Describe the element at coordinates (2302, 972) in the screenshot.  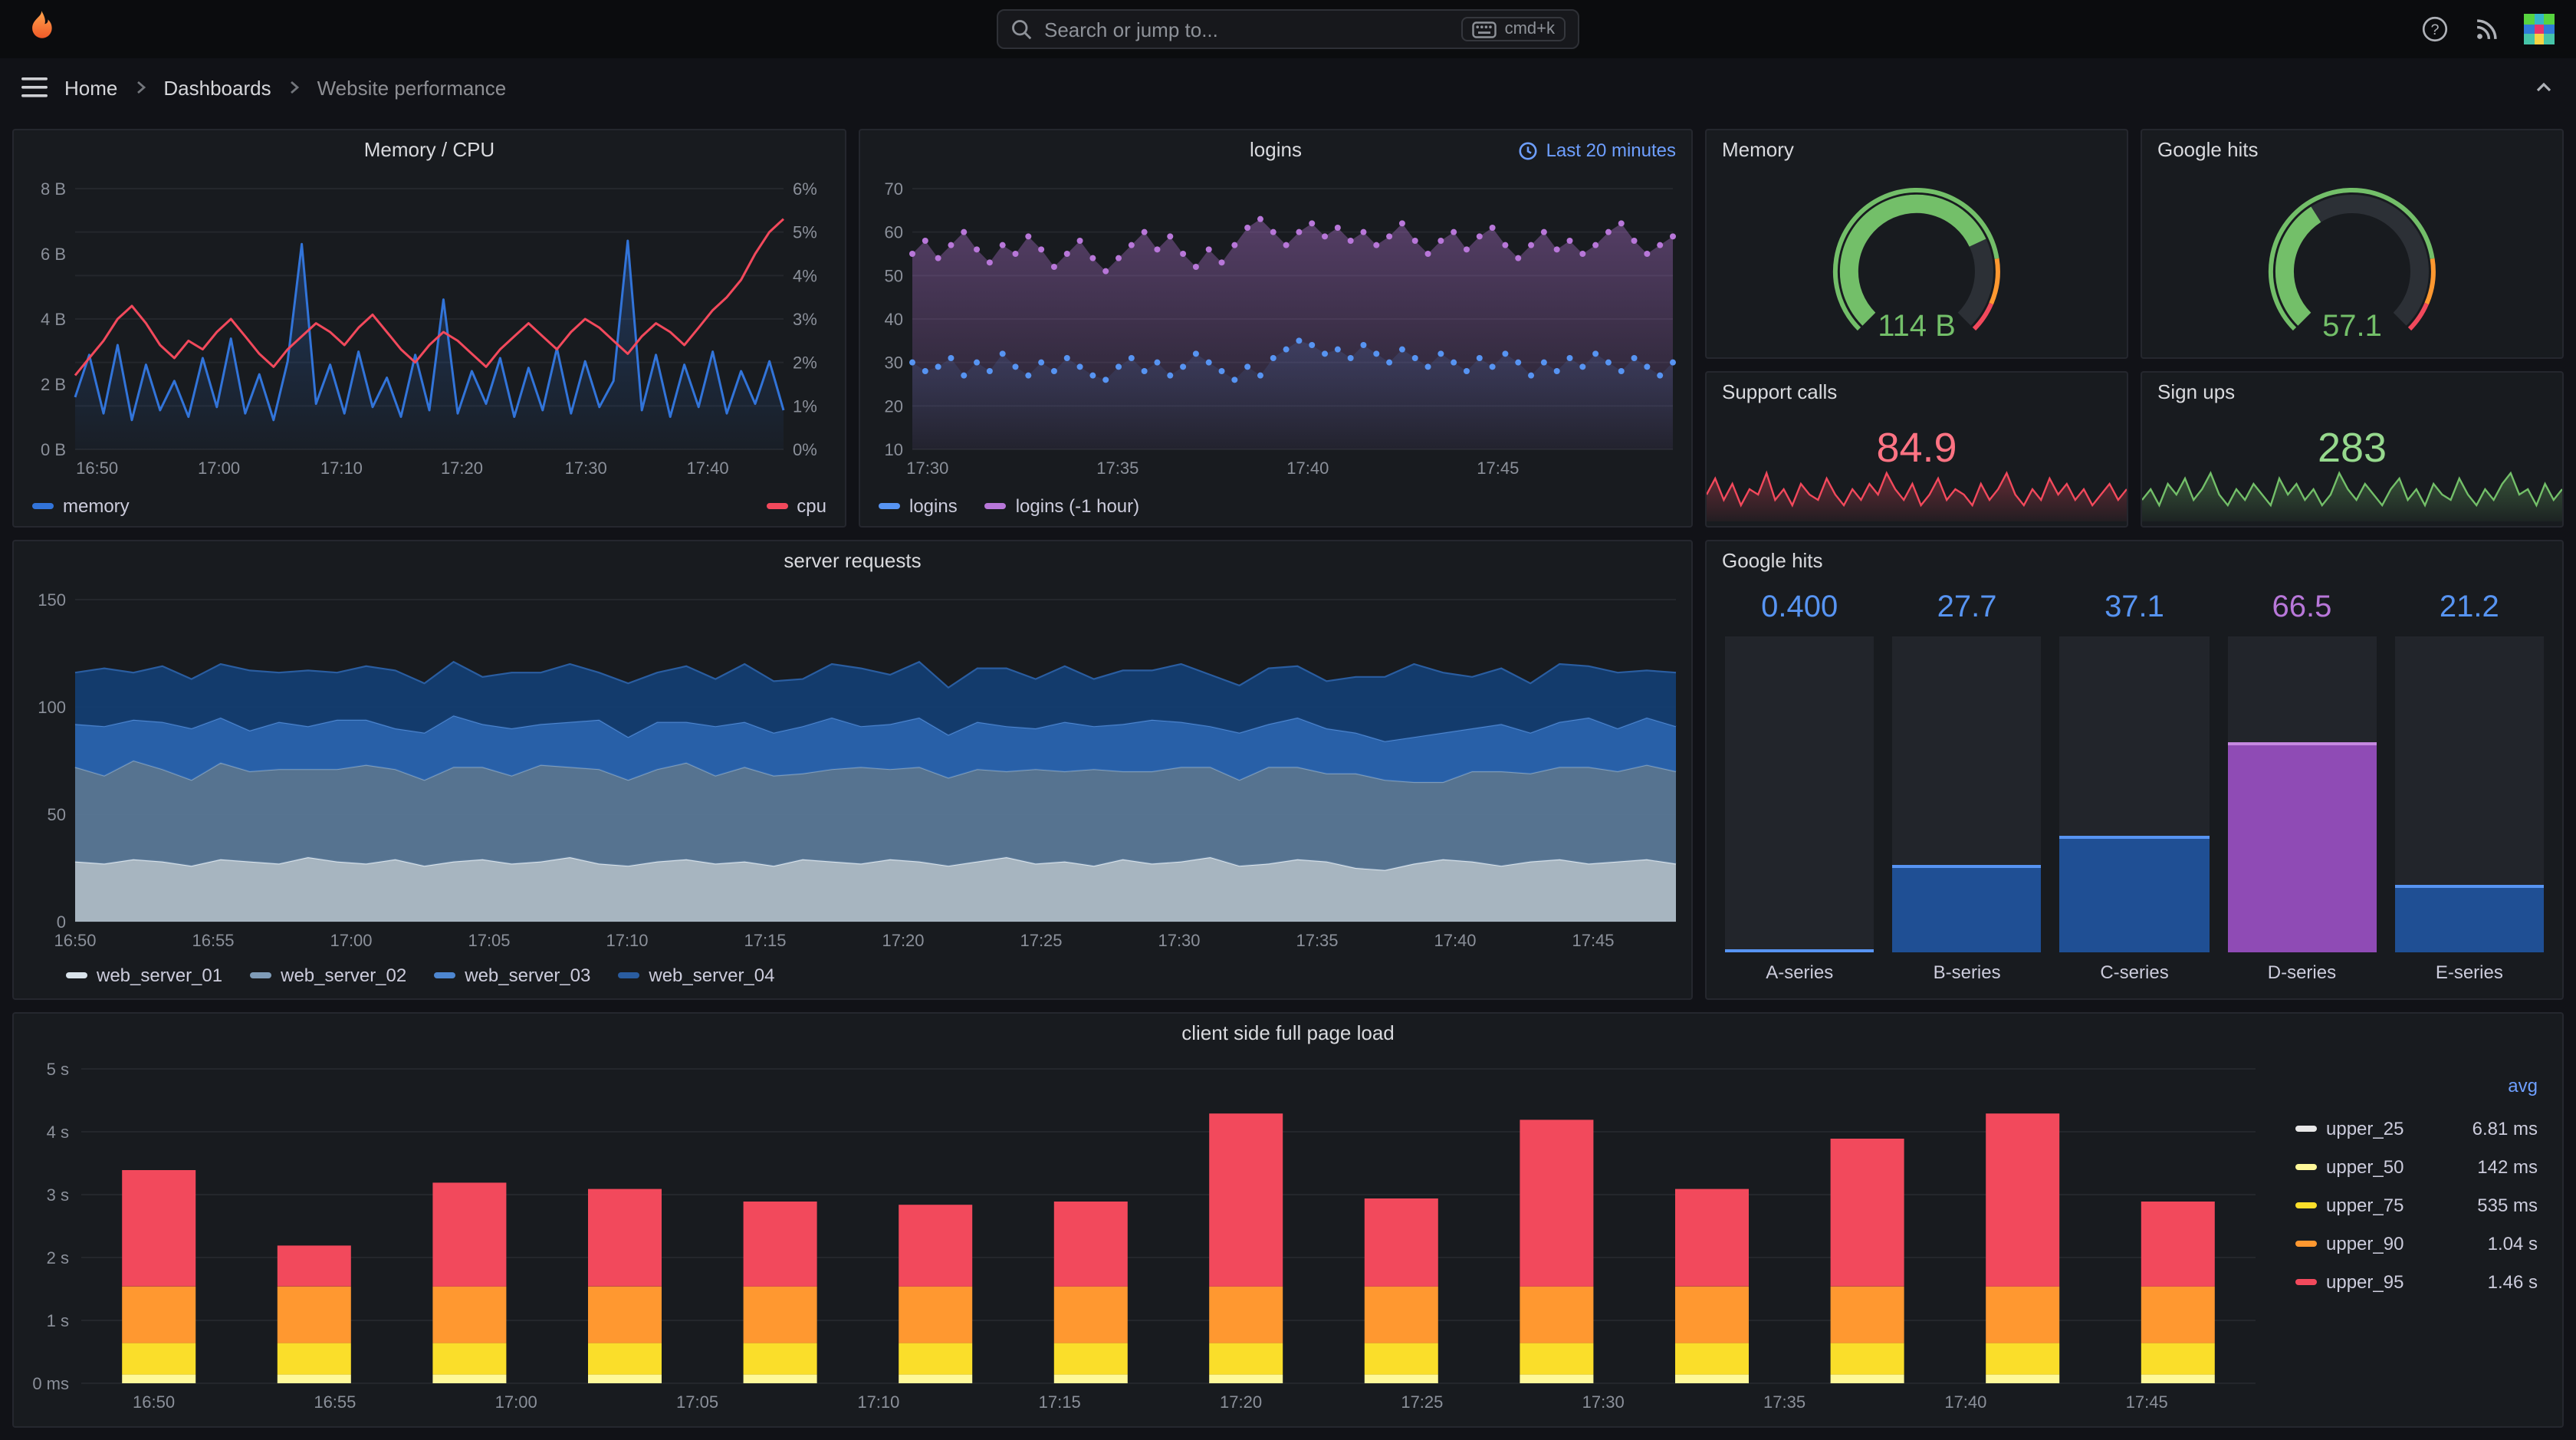
I see `bar-label: D-series` at that location.